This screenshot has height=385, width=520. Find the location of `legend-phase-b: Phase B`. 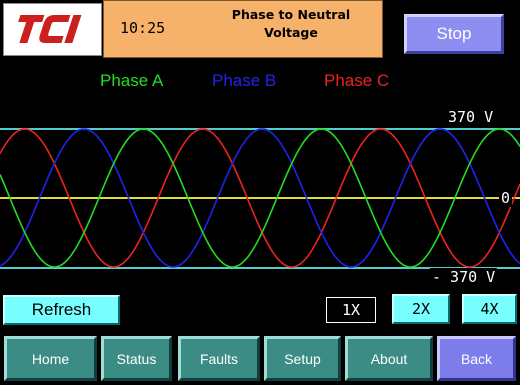

legend-phase-b: Phase B is located at coordinates (244, 80).